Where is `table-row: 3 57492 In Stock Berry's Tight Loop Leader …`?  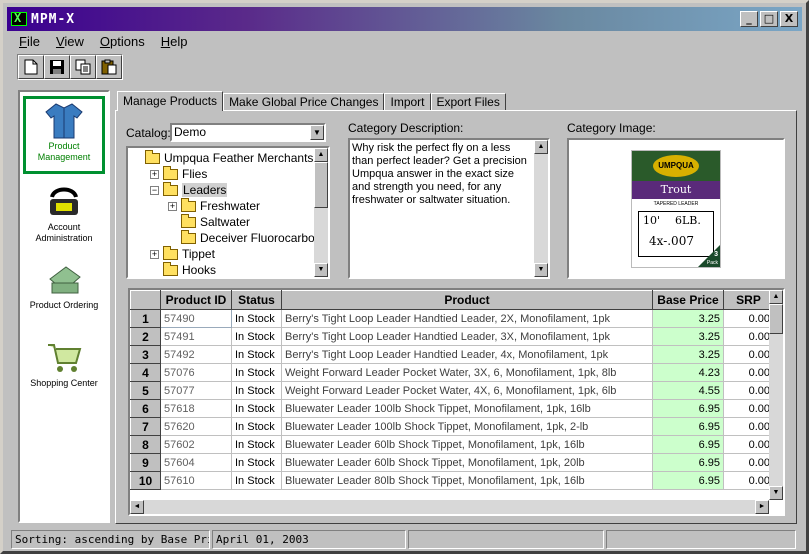 table-row: 3 57492 In Stock Berry's Tight Loop Leader … is located at coordinates (452, 354).